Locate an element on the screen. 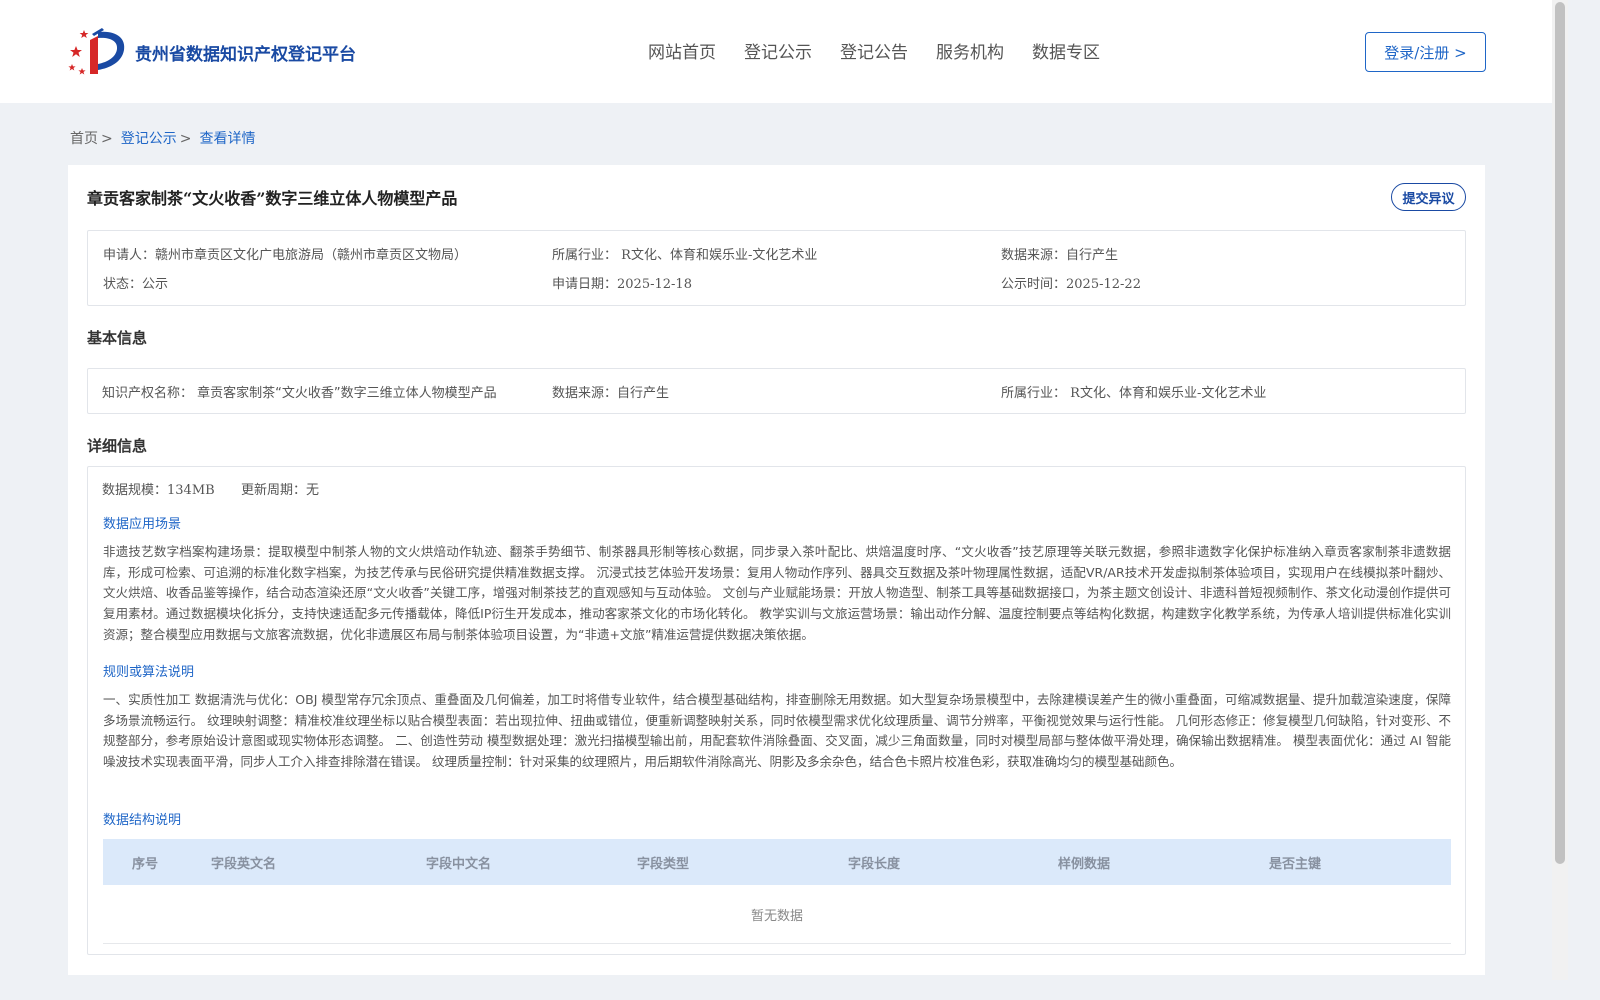 The height and width of the screenshot is (1000, 1600). basic-info-title: 基本信息 is located at coordinates (117, 338).